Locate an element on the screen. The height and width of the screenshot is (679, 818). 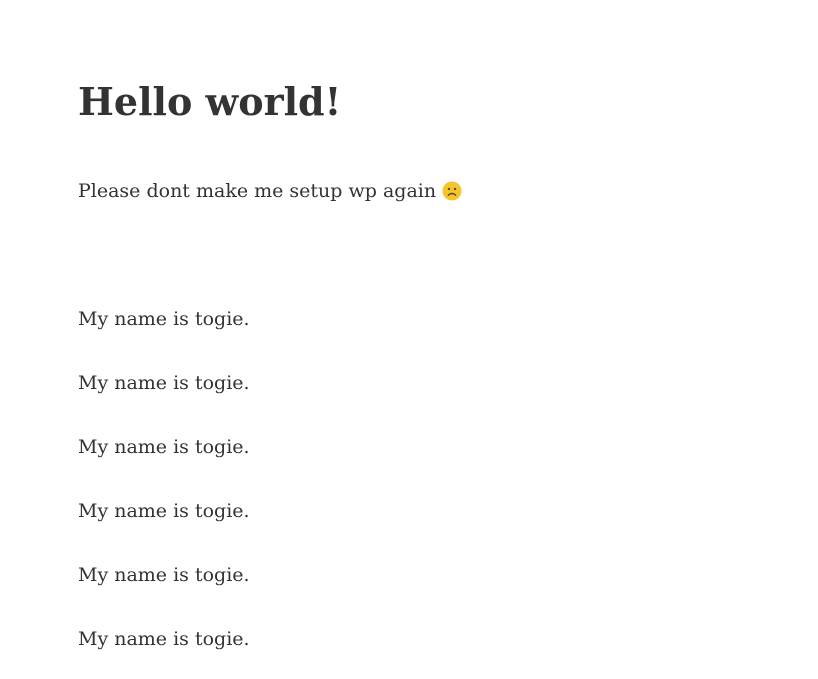
intro-text: Please dont make me setup wp again is located at coordinates (257, 191).